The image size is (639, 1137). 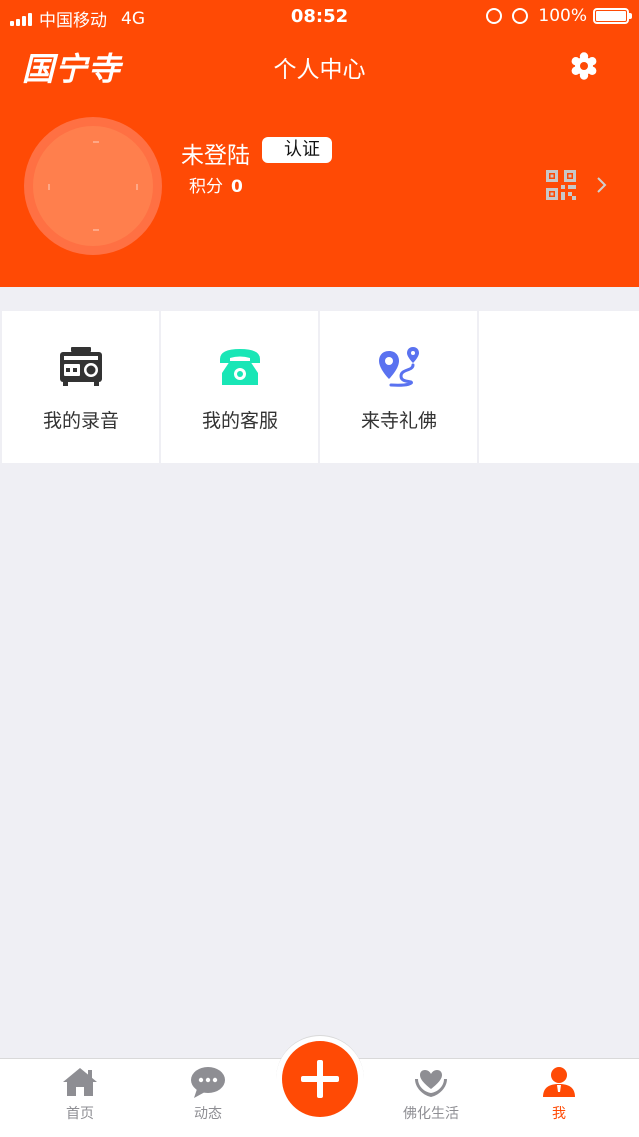 What do you see at coordinates (237, 187) in the screenshot?
I see `points-value: 0` at bounding box center [237, 187].